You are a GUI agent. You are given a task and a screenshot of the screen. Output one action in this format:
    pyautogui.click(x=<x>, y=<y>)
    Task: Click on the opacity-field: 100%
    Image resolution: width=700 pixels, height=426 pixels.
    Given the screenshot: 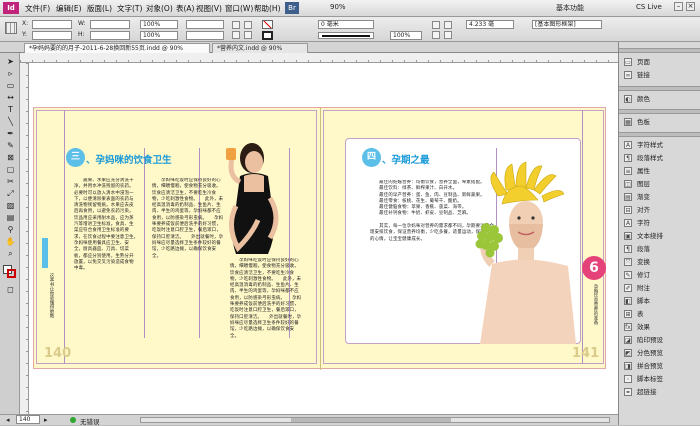 What is the action you would take?
    pyautogui.click(x=406, y=35)
    